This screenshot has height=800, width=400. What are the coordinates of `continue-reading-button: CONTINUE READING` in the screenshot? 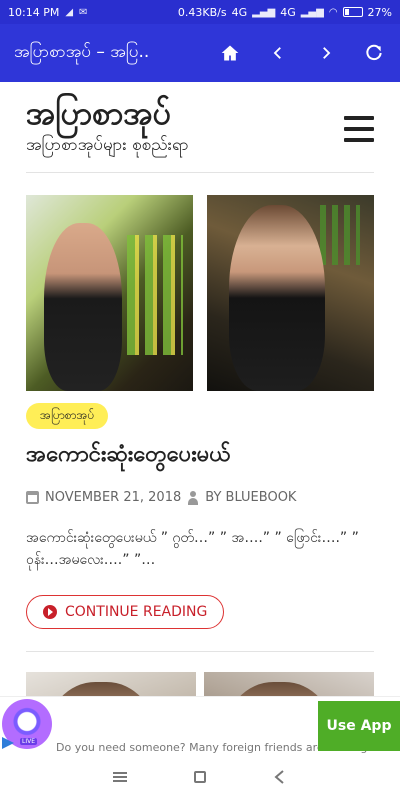 It's located at (125, 612).